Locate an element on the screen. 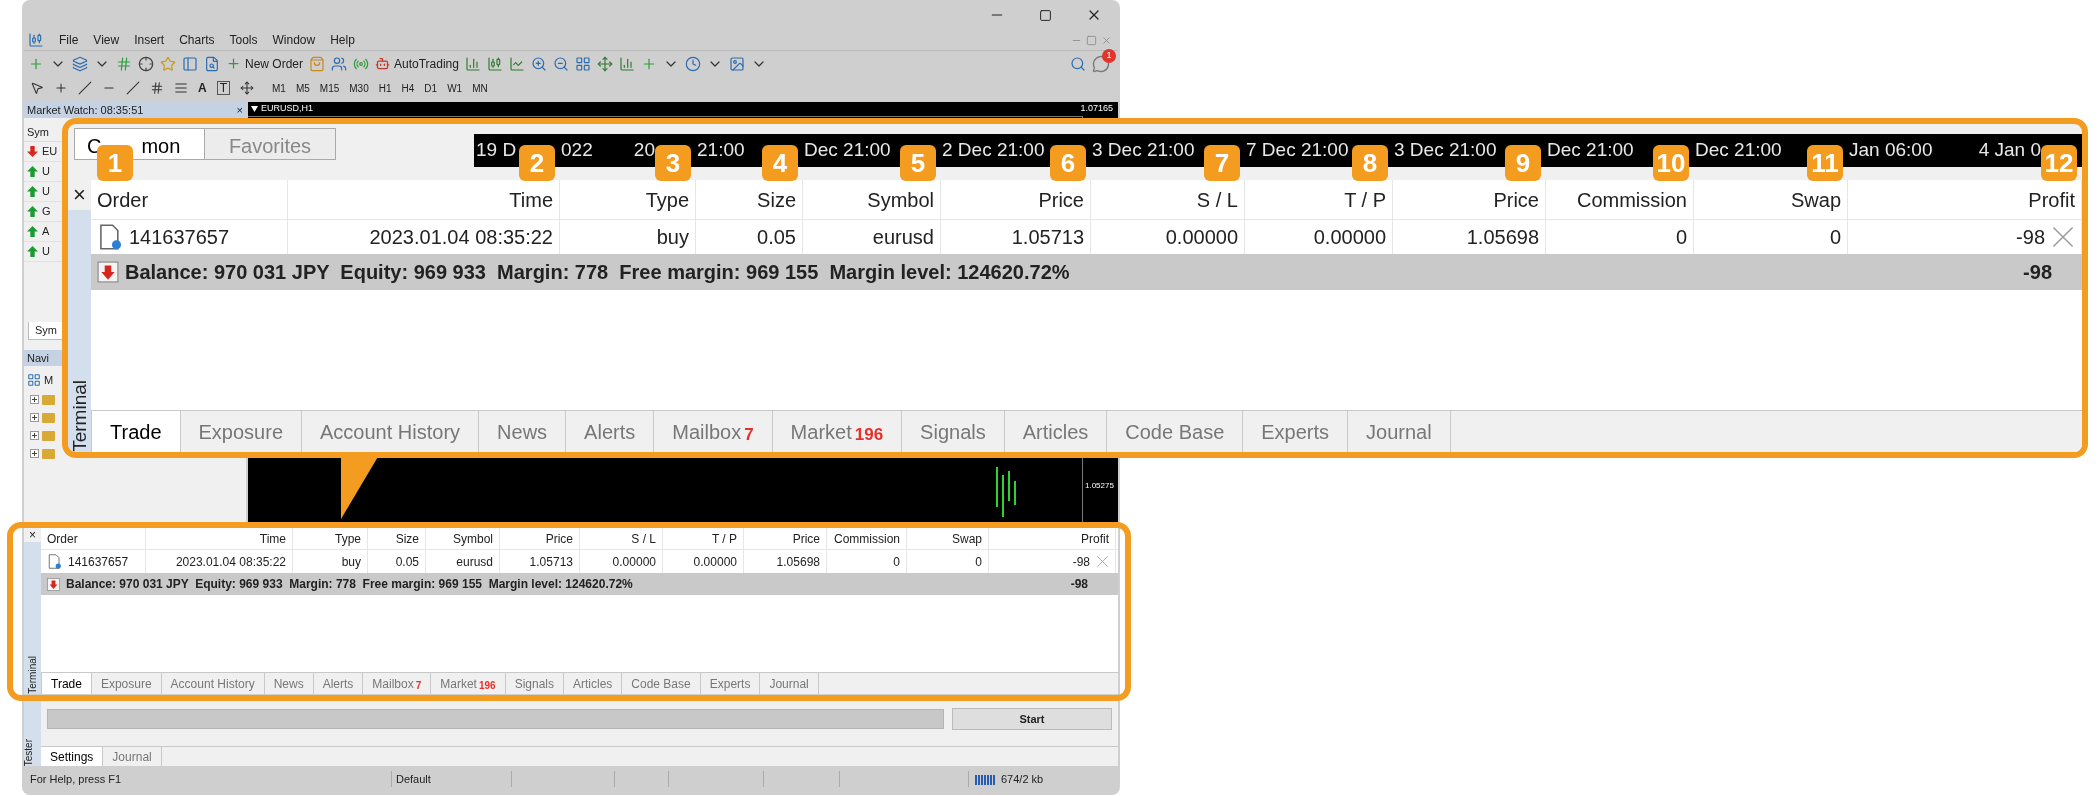 The width and height of the screenshot is (2100, 796). symbol-name: G is located at coordinates (46, 211).